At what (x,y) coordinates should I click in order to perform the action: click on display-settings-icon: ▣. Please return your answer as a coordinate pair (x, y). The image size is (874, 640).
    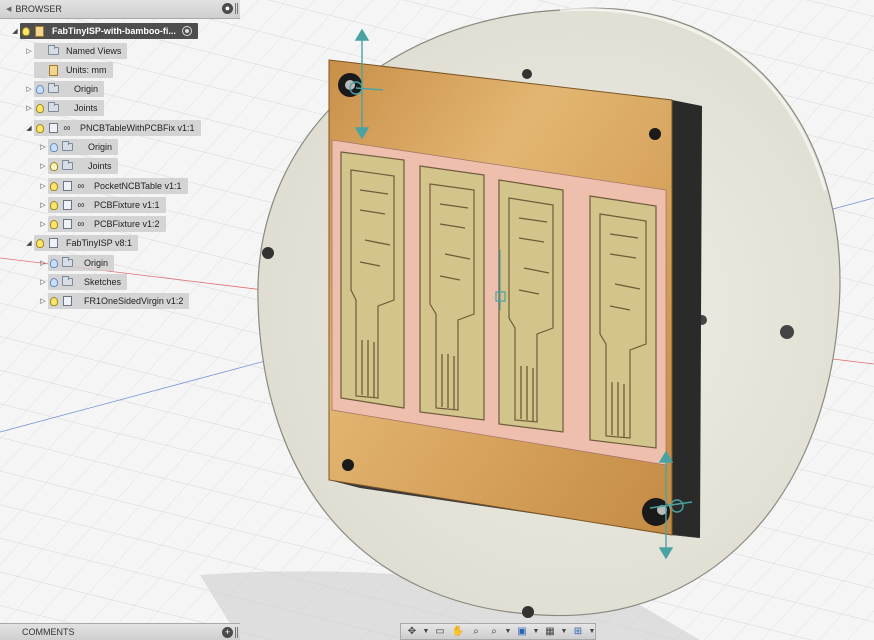
    Looking at the image, I should click on (522, 632).